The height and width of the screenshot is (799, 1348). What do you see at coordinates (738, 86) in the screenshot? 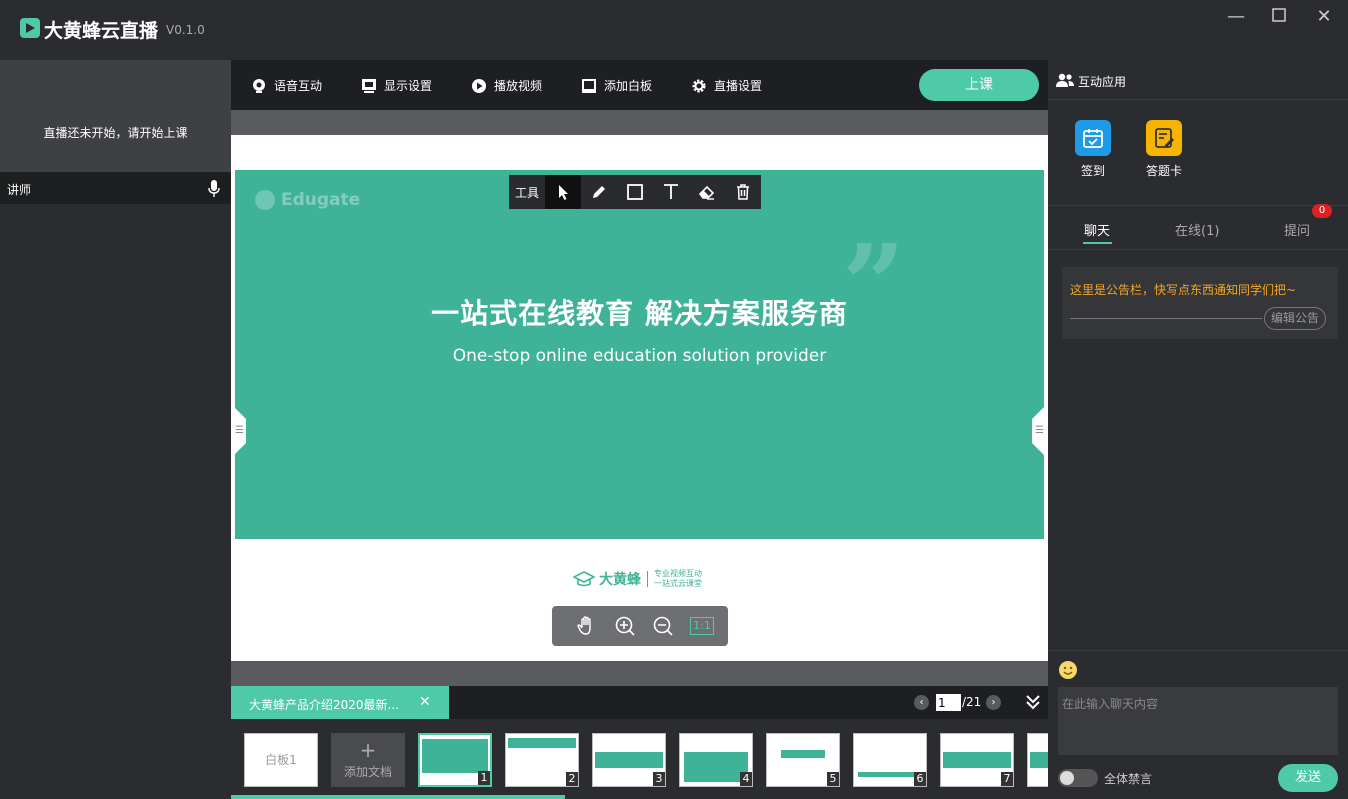
I see `live-settings-label: 直播设置` at bounding box center [738, 86].